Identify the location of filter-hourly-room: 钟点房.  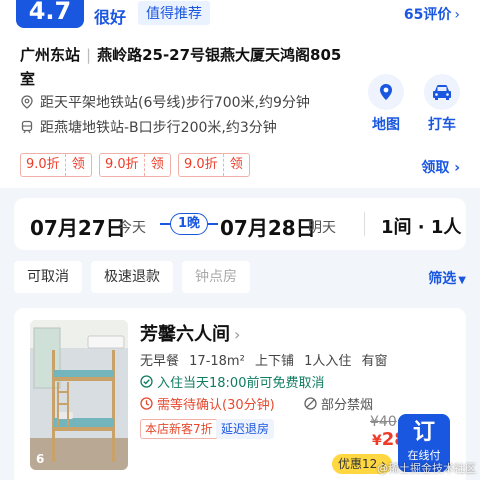
(216, 277).